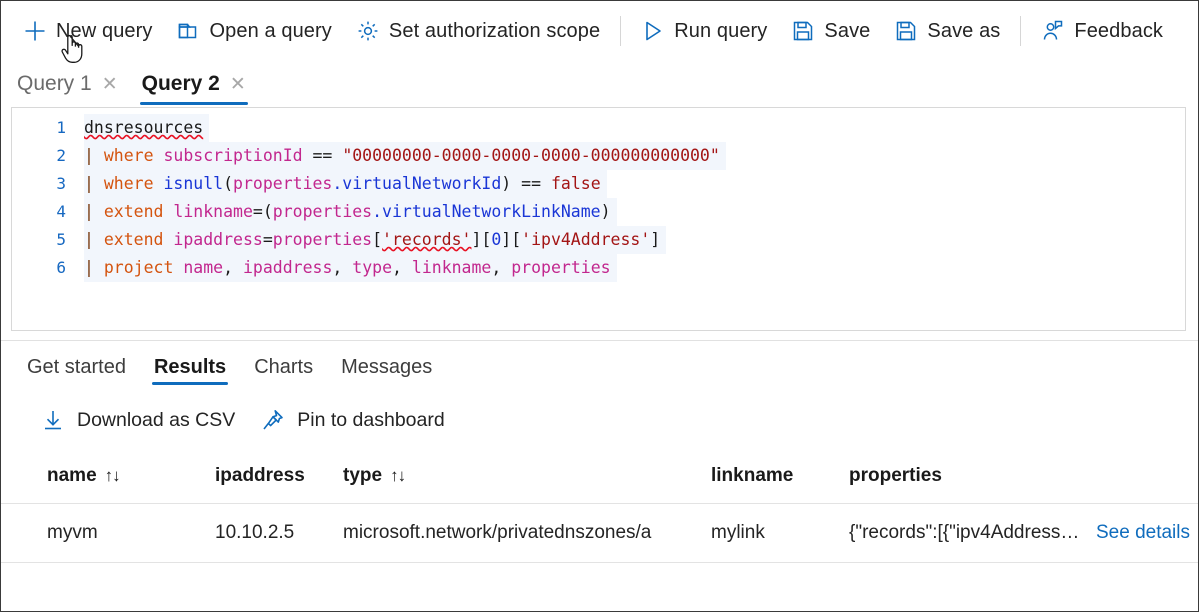 The image size is (1199, 612). What do you see at coordinates (803, 31) in the screenshot?
I see `save-icon` at bounding box center [803, 31].